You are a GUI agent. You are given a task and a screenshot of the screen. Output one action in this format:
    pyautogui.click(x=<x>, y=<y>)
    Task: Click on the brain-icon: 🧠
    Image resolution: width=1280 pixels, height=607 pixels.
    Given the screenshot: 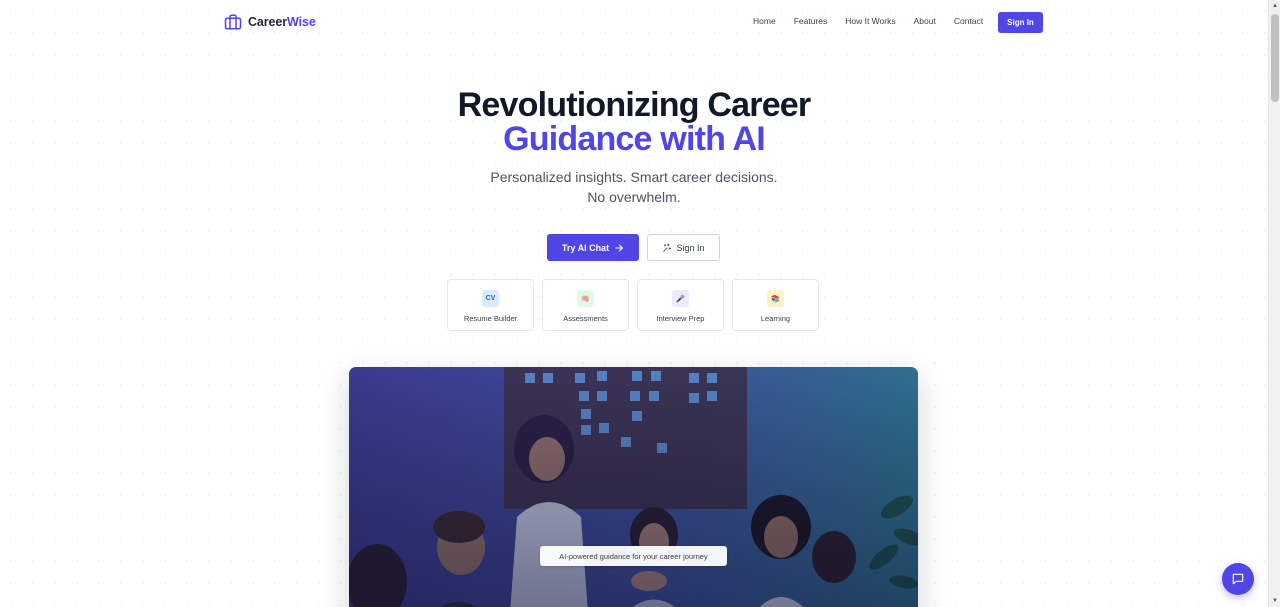 What is the action you would take?
    pyautogui.click(x=585, y=298)
    